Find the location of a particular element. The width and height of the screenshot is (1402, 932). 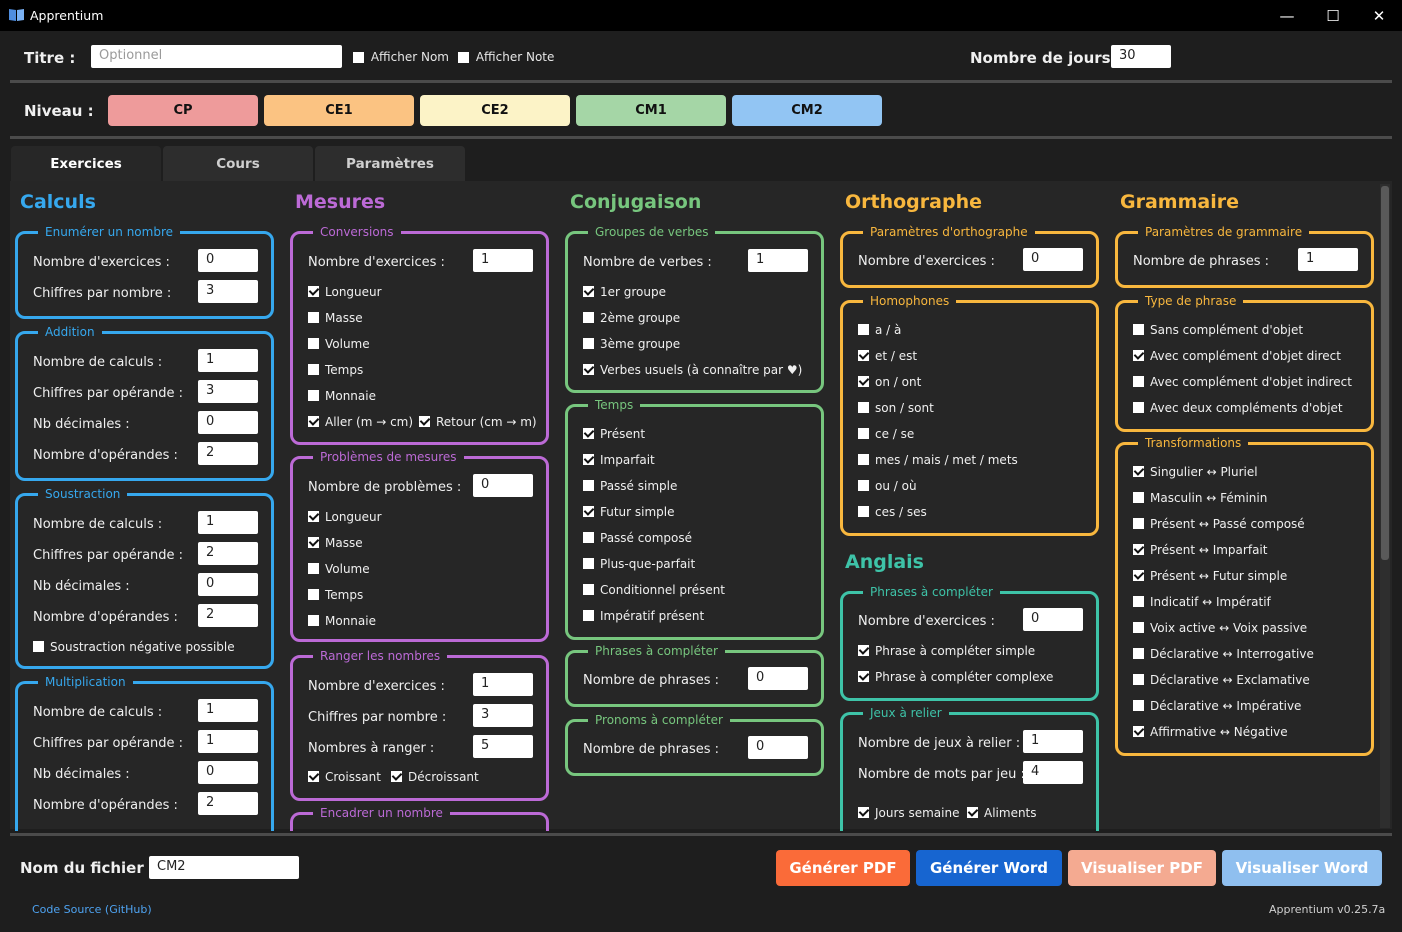

checkbox-ces: ces / ses is located at coordinates (892, 512).